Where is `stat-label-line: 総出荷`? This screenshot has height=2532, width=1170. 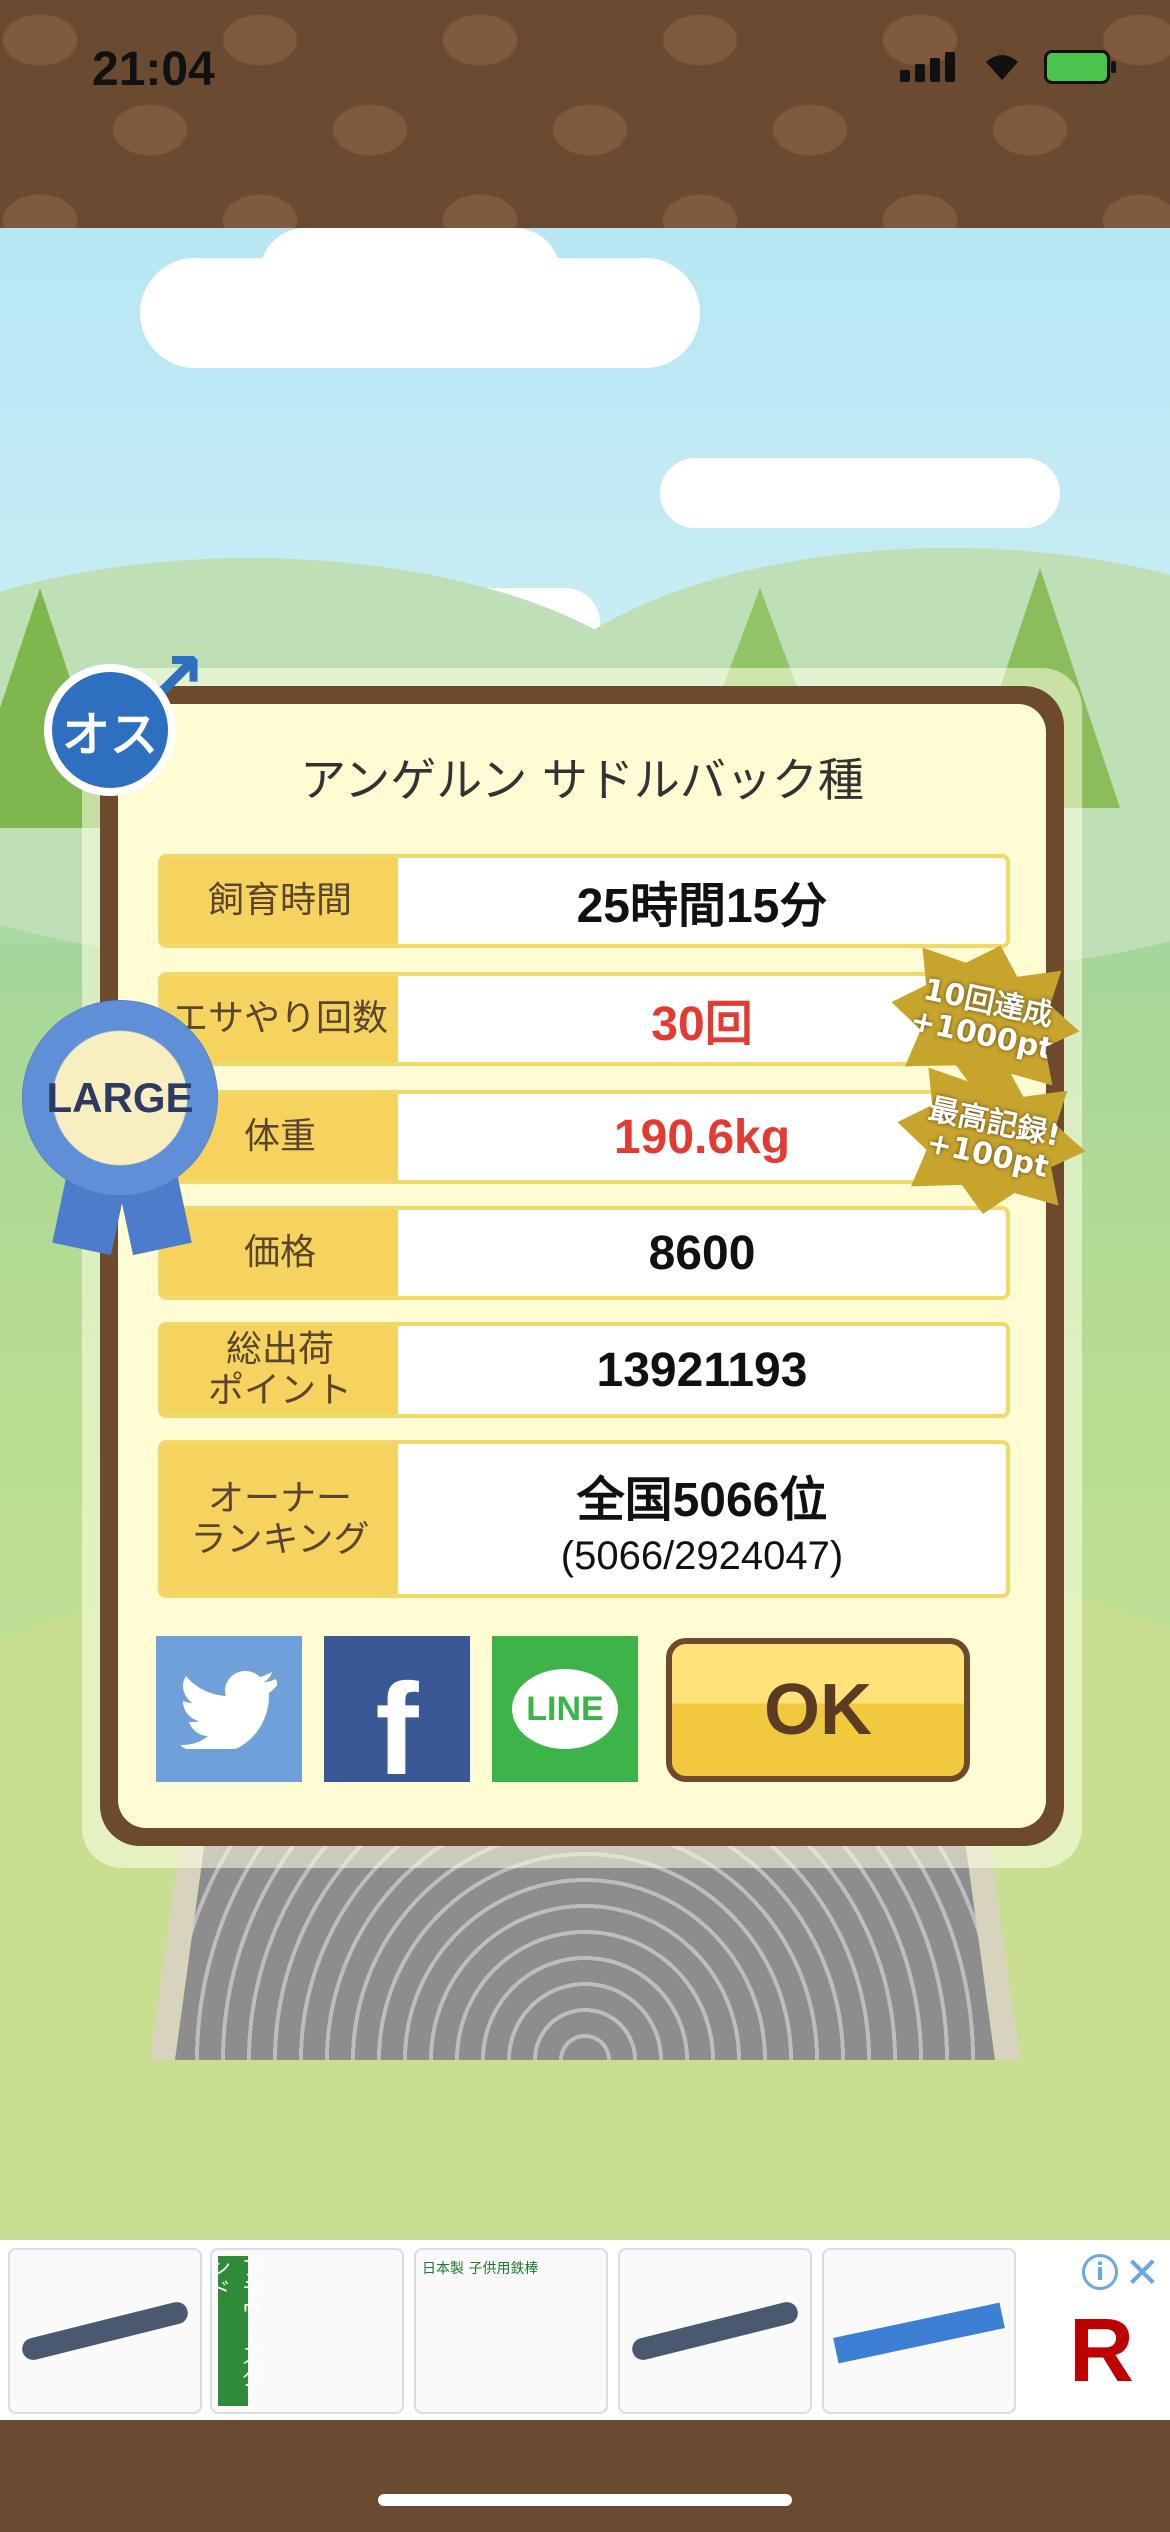
stat-label-line: 総出荷 is located at coordinates (279, 1349).